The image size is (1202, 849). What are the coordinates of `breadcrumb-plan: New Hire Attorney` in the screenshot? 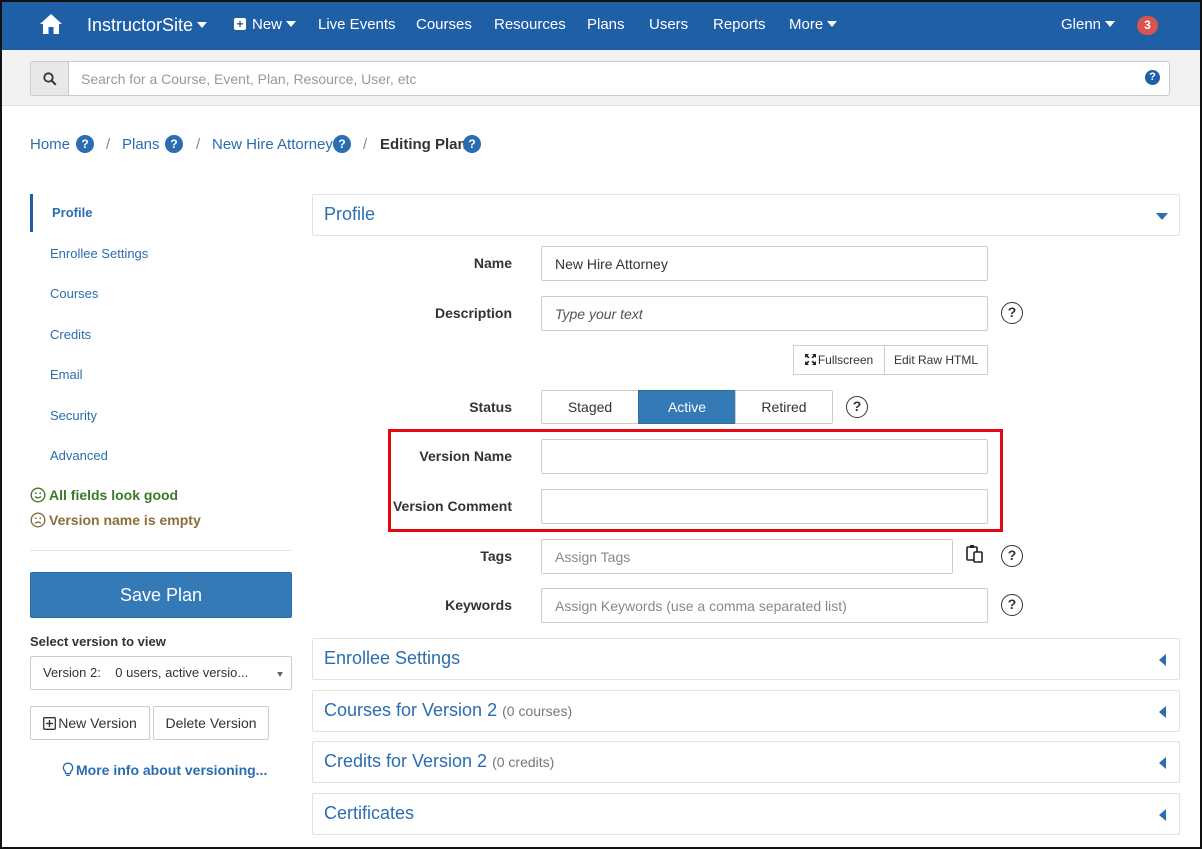 It's located at (272, 144).